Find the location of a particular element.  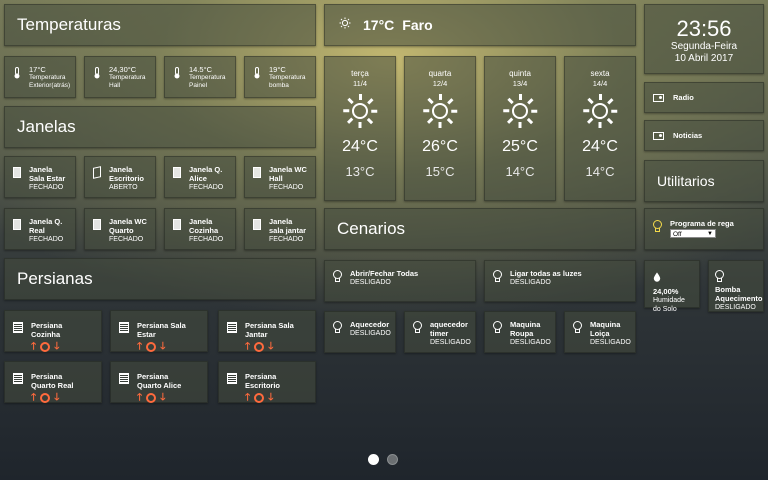

blind-name: Persiana is located at coordinates (261, 376).